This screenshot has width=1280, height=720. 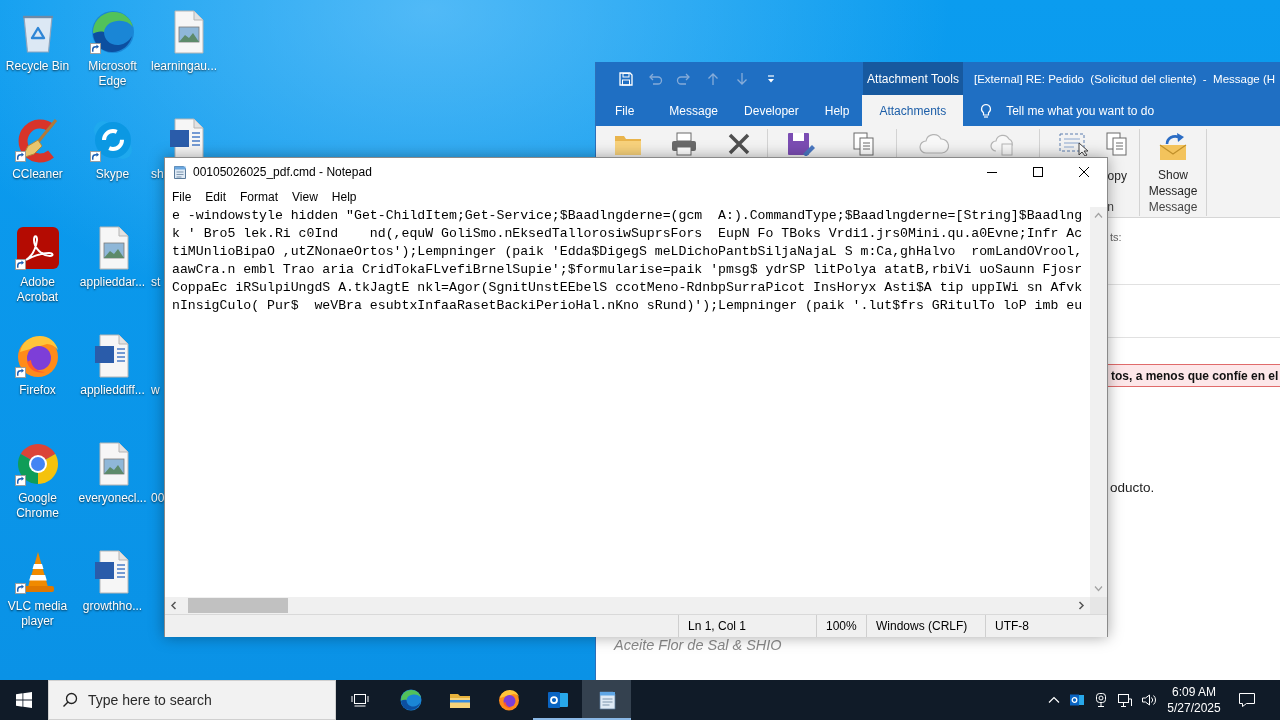 What do you see at coordinates (1173, 147) in the screenshot?
I see `envelope-arrow-icon` at bounding box center [1173, 147].